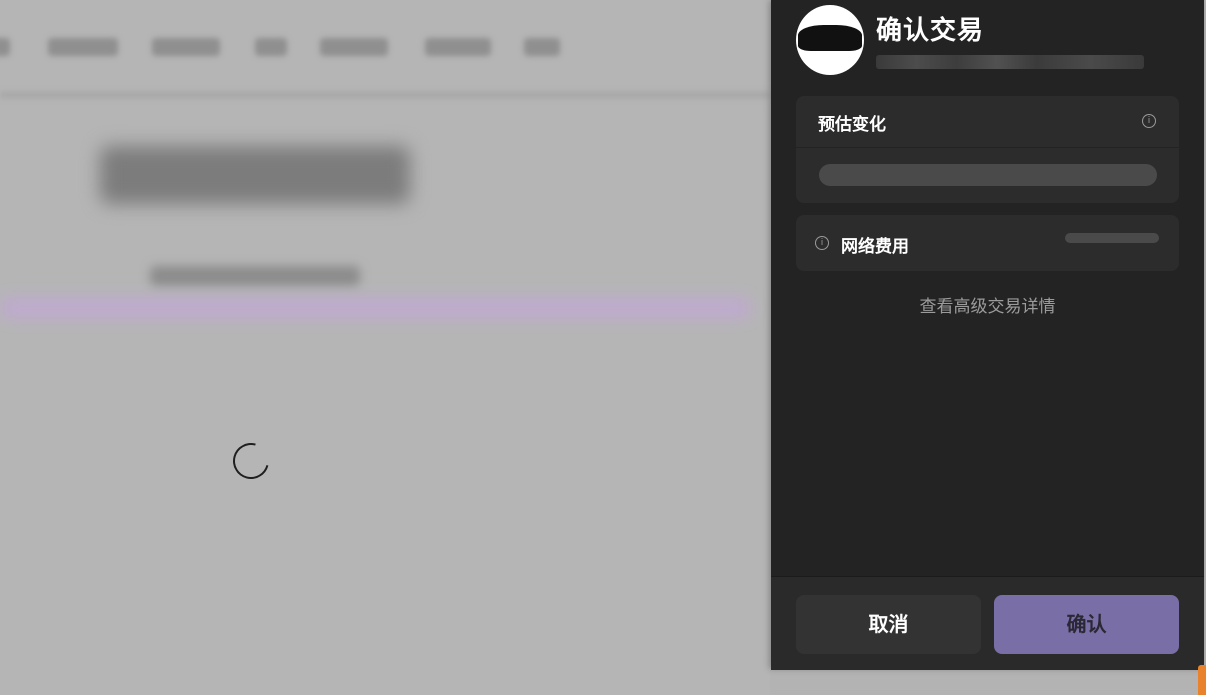  Describe the element at coordinates (375, 308) in the screenshot. I see `background-accent-bar` at that location.